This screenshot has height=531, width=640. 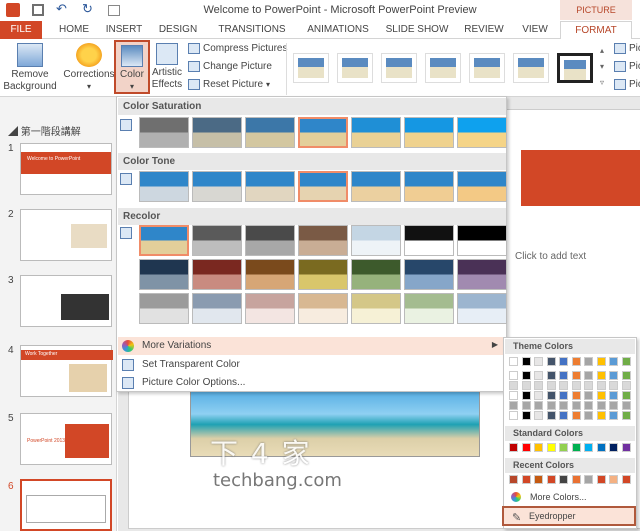 I want to click on section-header: ◢ 第一階段講解, so click(x=44, y=130).